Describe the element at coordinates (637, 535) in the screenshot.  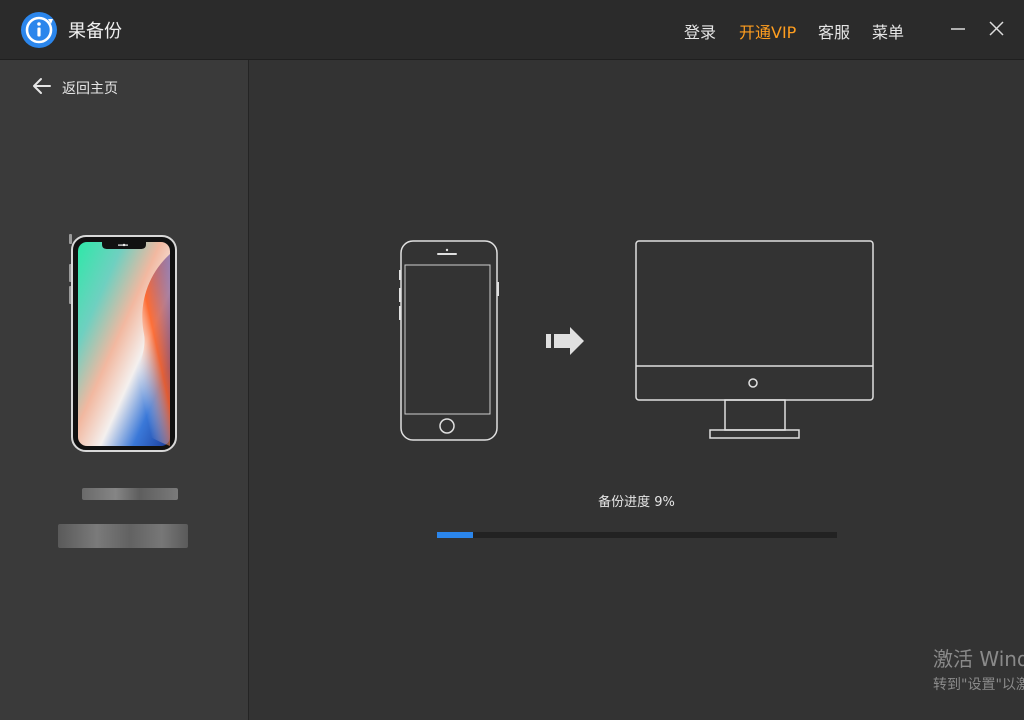
I see `backup-progress-bar` at that location.